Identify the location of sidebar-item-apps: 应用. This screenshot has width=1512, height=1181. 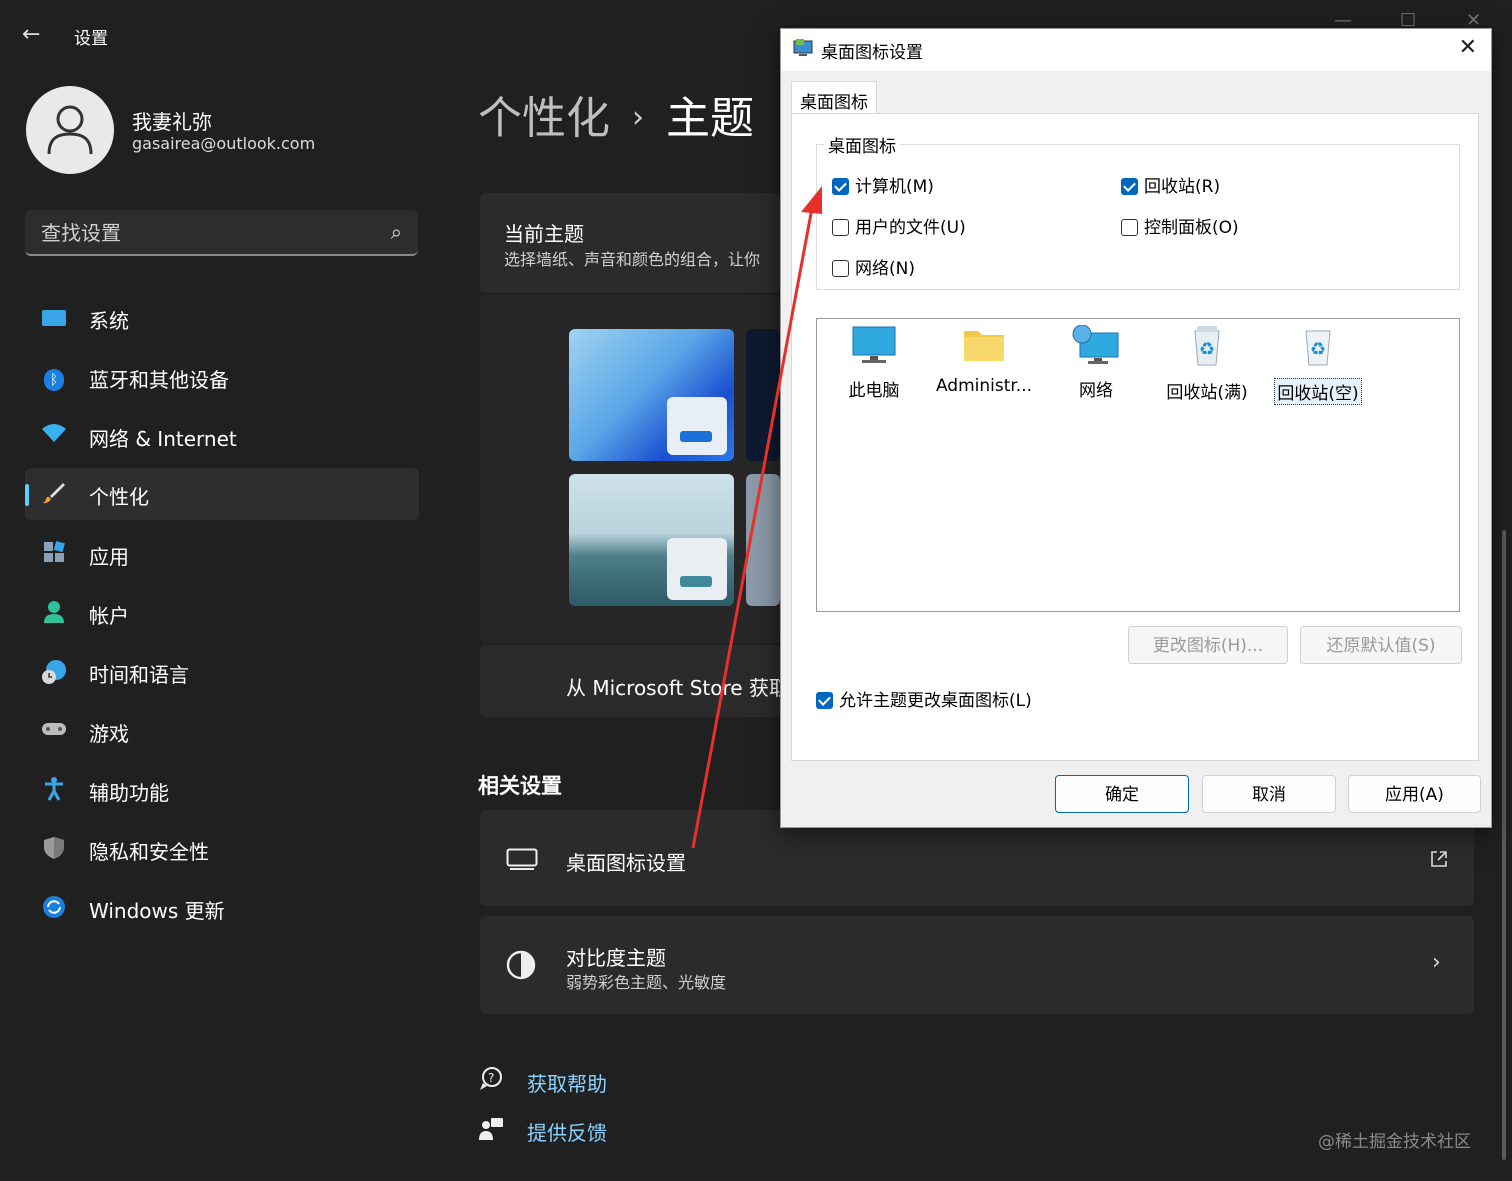
(222, 554).